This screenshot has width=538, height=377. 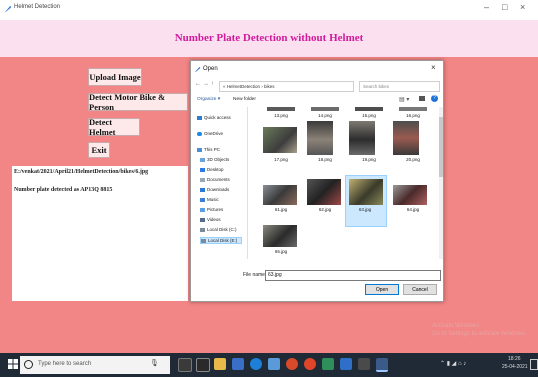 What do you see at coordinates (522, 7) in the screenshot?
I see `close-button: ×` at bounding box center [522, 7].